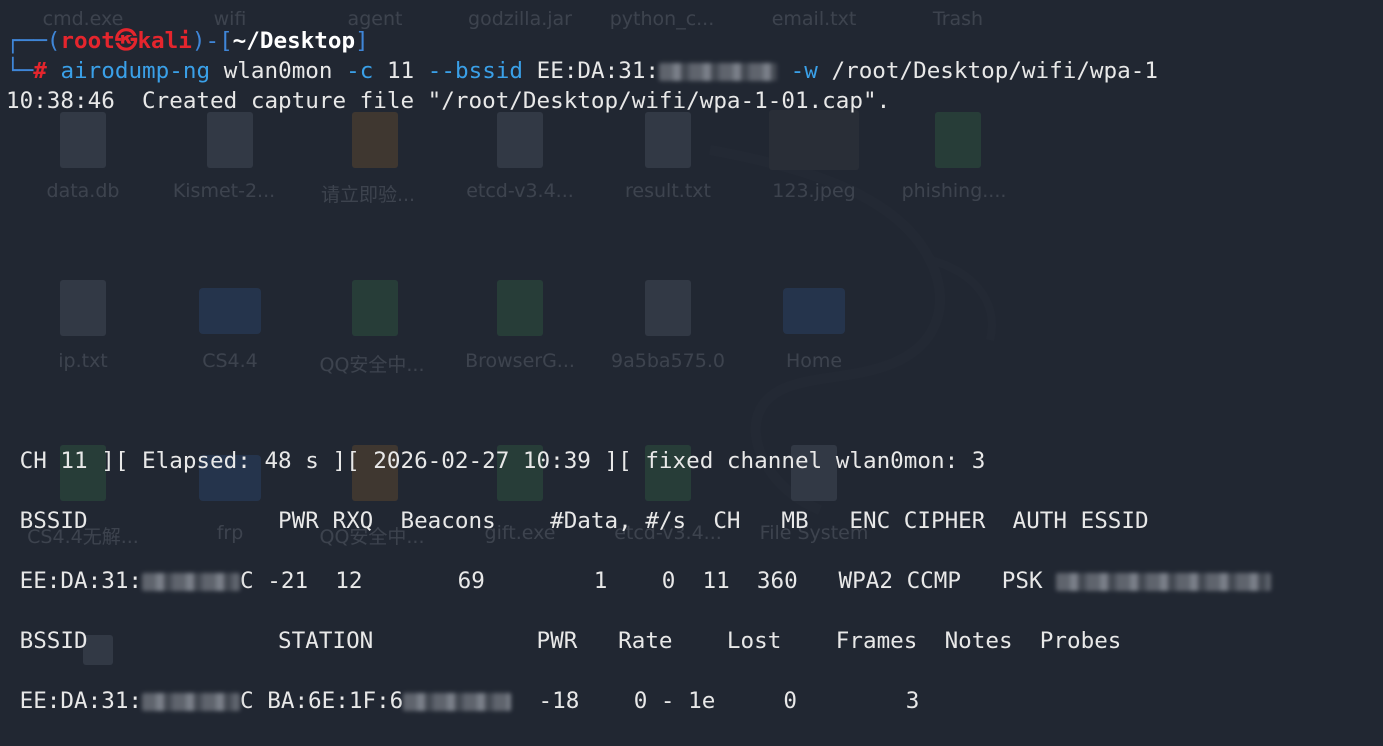 This screenshot has height=746, width=1383. What do you see at coordinates (74, 701) in the screenshot?
I see `station-bssid: EE:DA:31:` at bounding box center [74, 701].